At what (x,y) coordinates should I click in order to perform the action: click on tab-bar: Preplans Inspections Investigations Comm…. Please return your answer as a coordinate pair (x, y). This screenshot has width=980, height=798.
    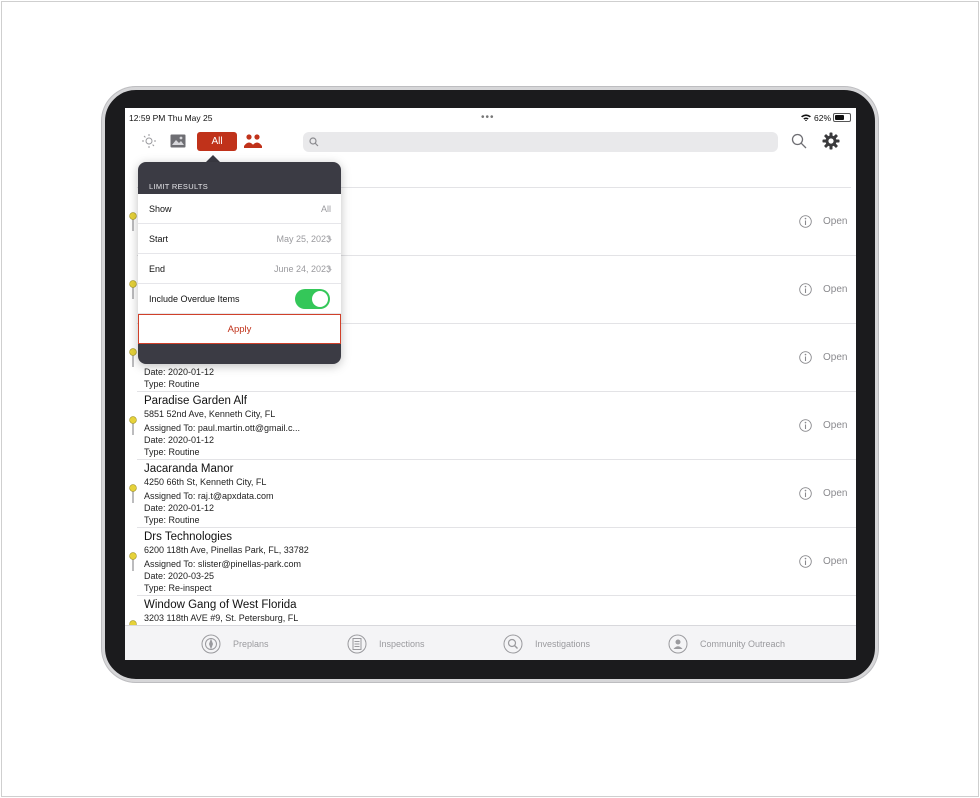
    Looking at the image, I should click on (490, 642).